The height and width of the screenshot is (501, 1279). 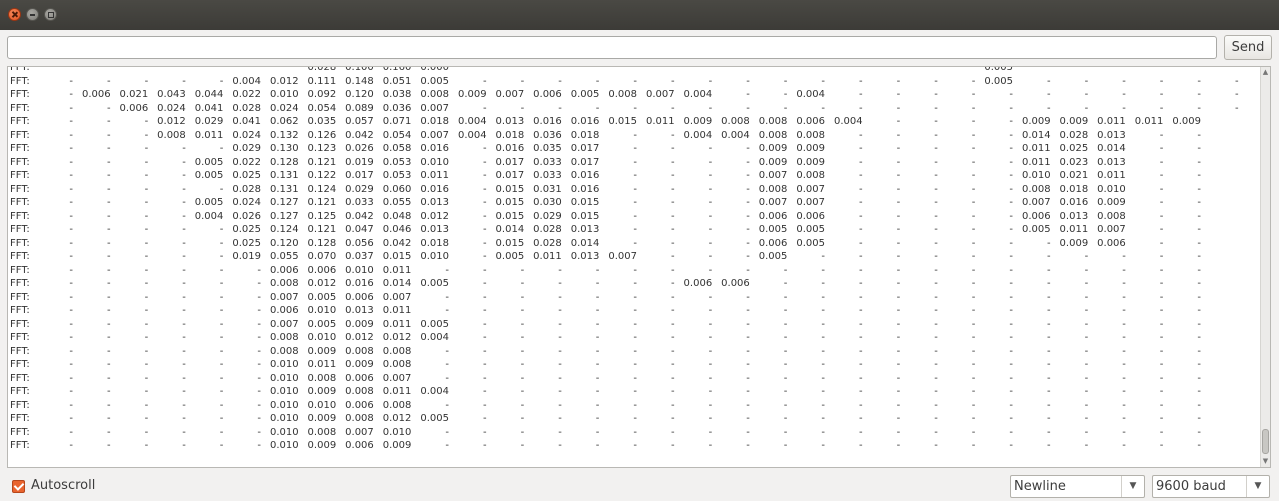 I want to click on line-value: 0.044, so click(x=209, y=94).